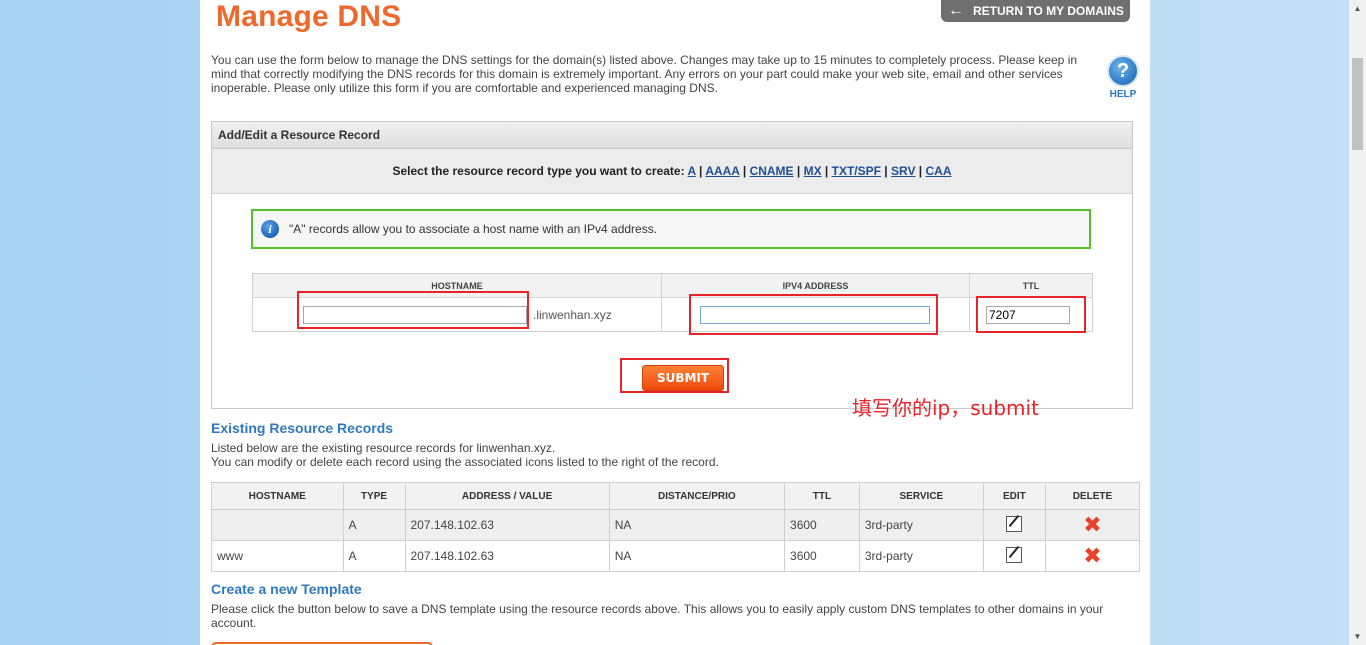 The width and height of the screenshot is (1366, 645). I want to click on arrow-left-icon: ←, so click(956, 10).